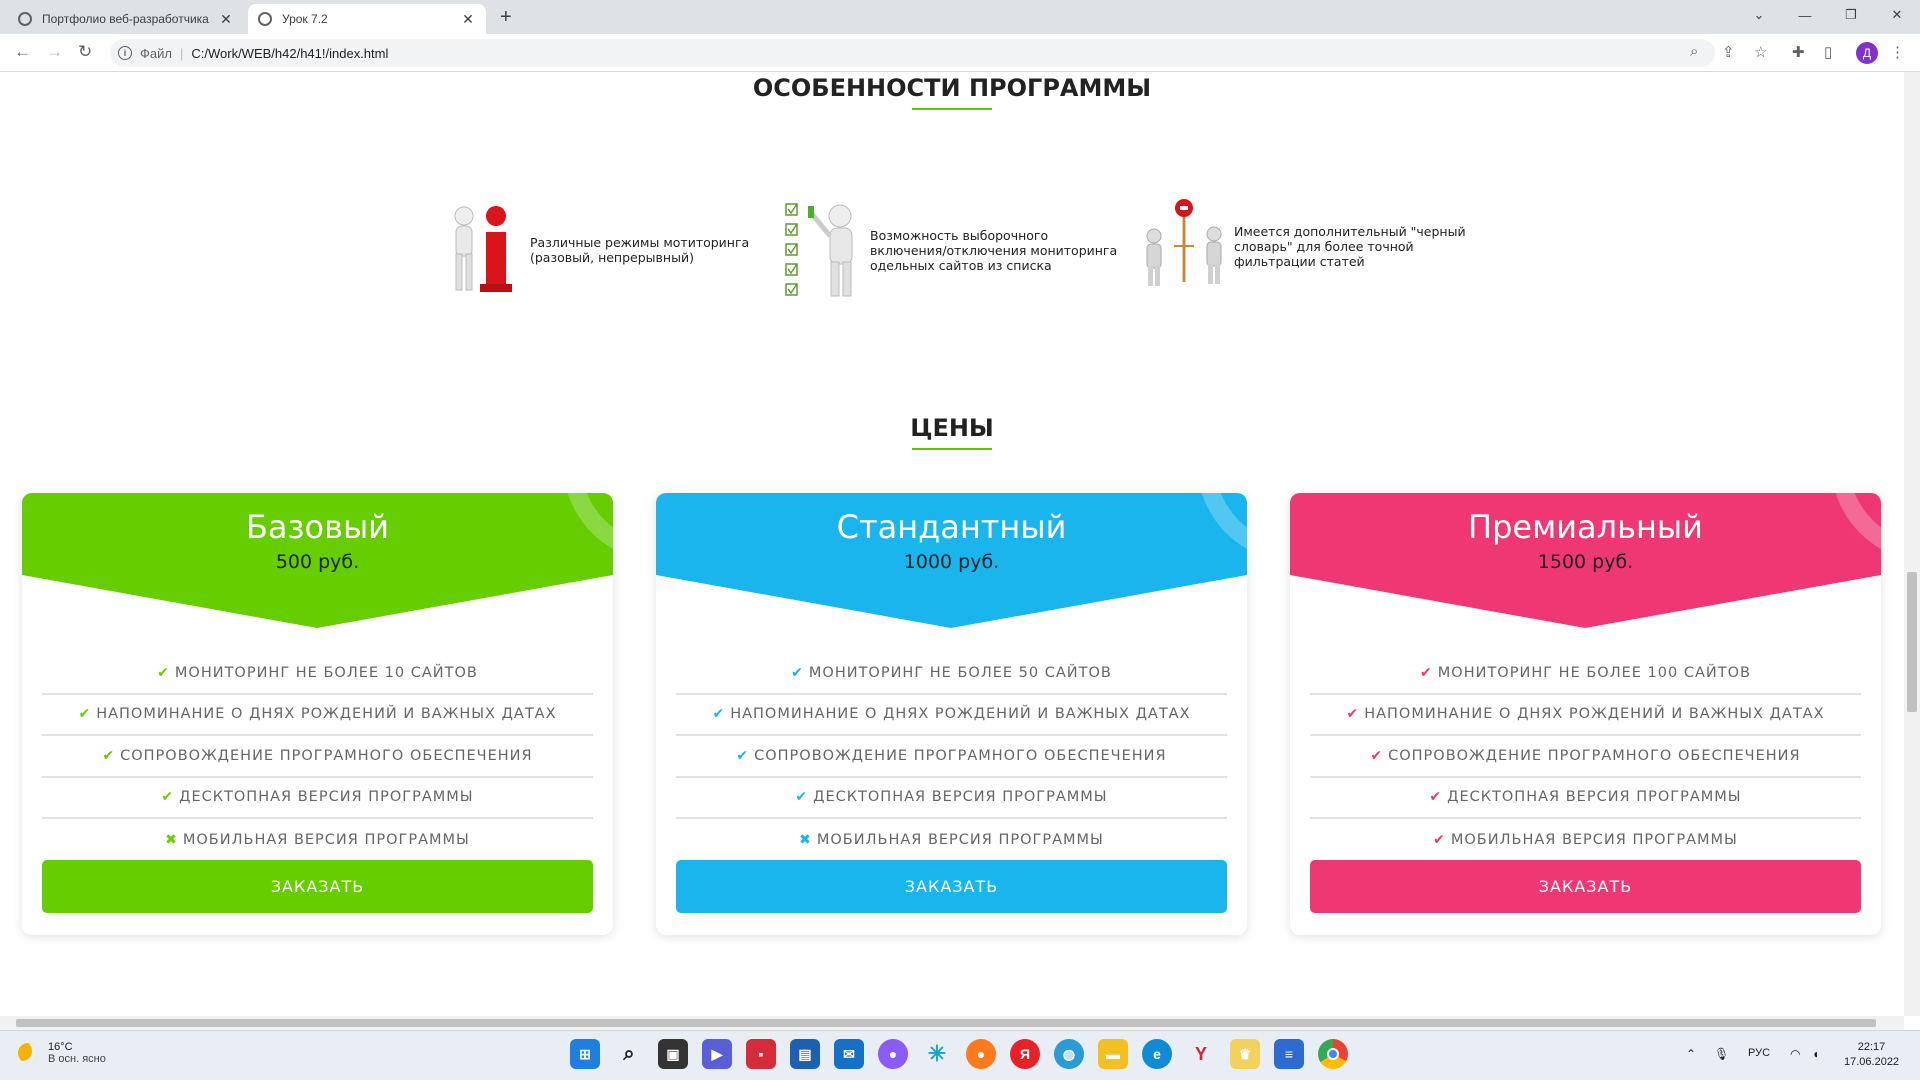 The image size is (1920, 1080). Describe the element at coordinates (951, 757) in the screenshot. I see `plan-feature: ✔ СОПРОВОЖДЕНИЕ ПРОГРАМНОГО ОБЕСПЕЧЕНИЯ` at that location.